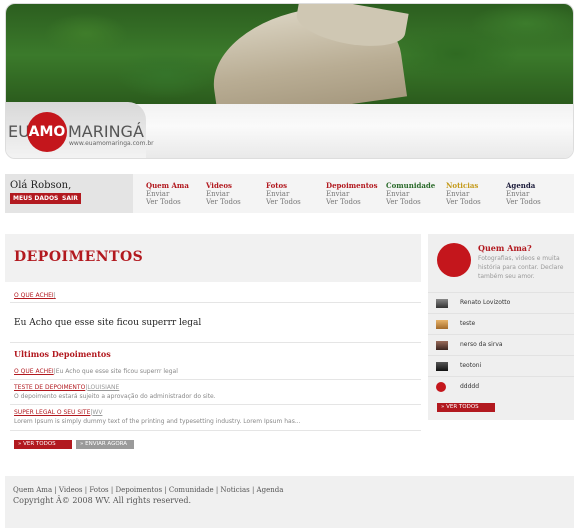  Describe the element at coordinates (105, 444) in the screenshot. I see `send-now-button: » ENVIAR AGORA` at that location.